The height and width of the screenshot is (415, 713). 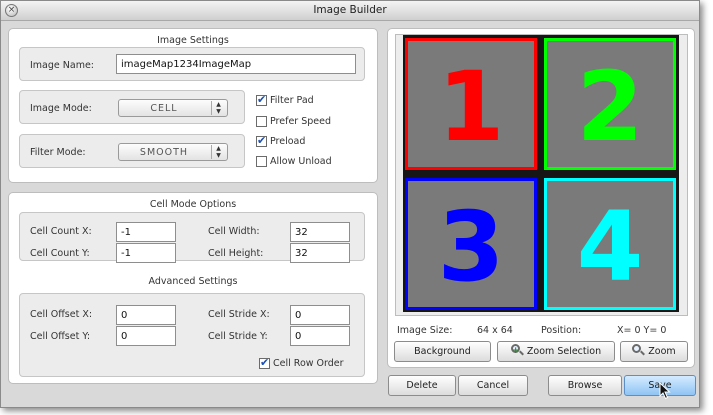 I want to click on image-settings-title: Image Settings, so click(x=193, y=40).